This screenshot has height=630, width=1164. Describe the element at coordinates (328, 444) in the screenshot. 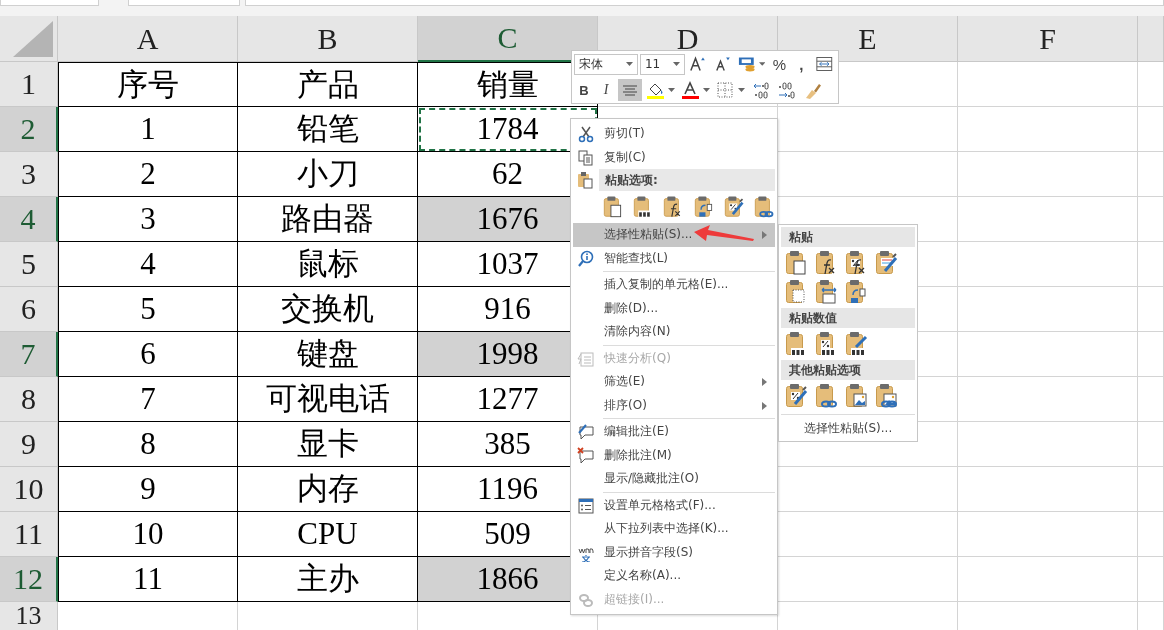

I see `table-cell: 显卡` at that location.